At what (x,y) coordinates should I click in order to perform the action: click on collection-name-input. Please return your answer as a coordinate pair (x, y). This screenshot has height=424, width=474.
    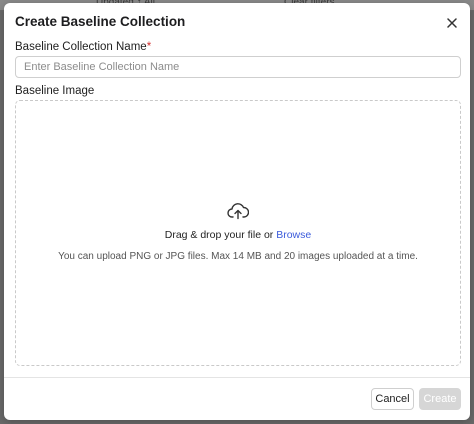
    Looking at the image, I should click on (238, 67).